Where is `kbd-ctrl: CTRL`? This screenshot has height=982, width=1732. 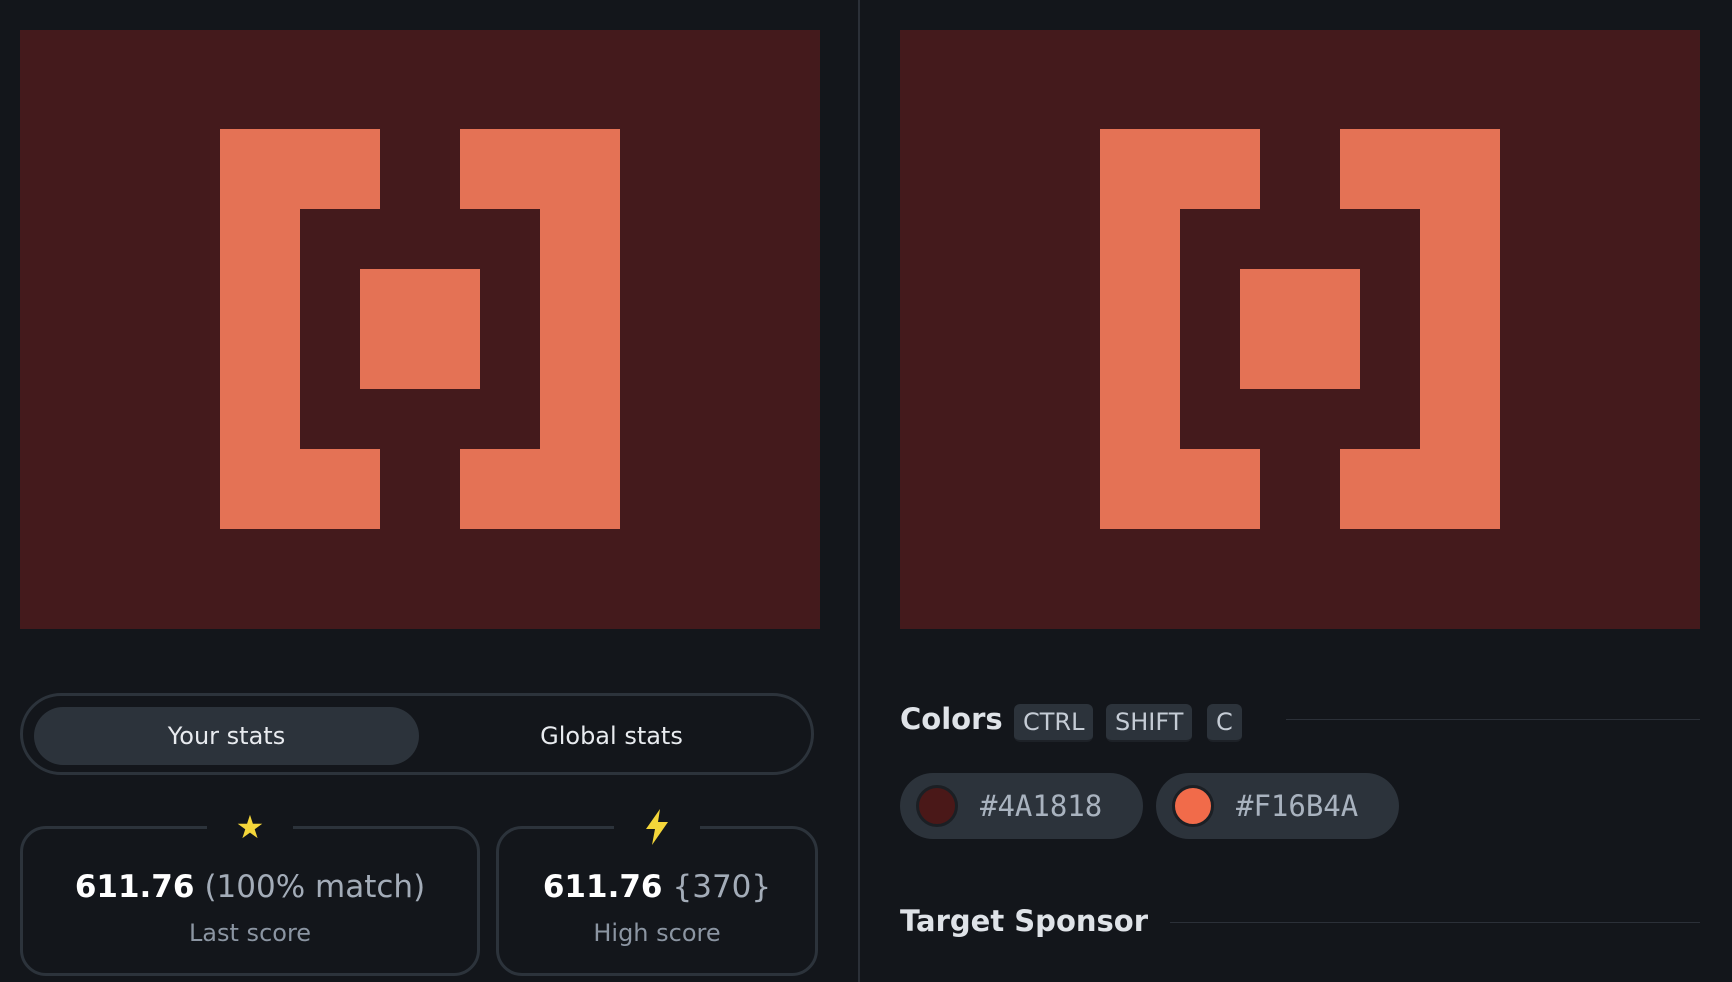
kbd-ctrl: CTRL is located at coordinates (1054, 723).